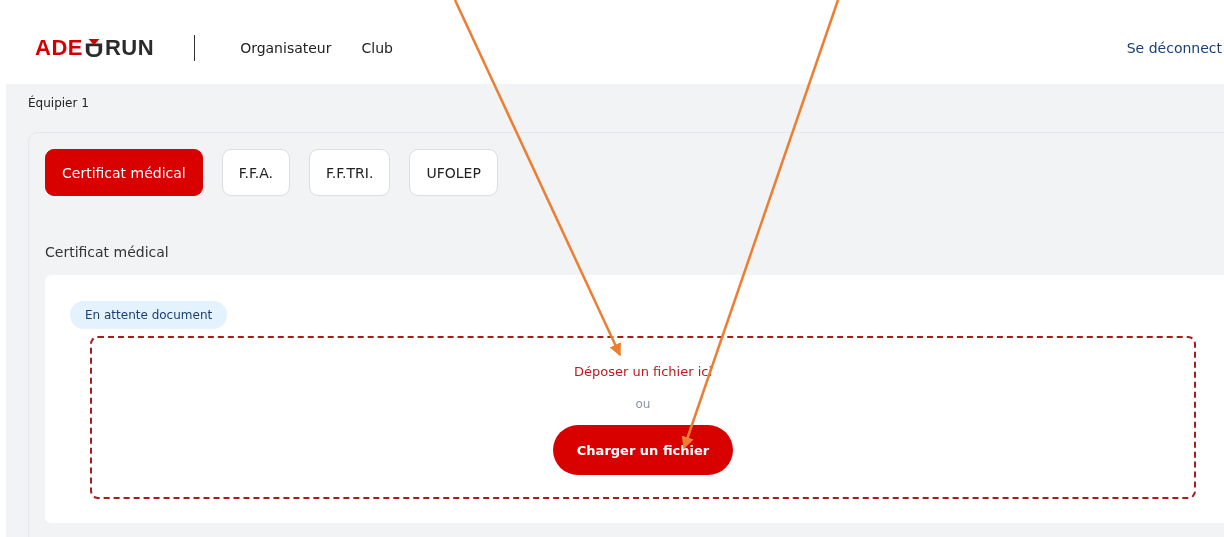 The height and width of the screenshot is (537, 1224). What do you see at coordinates (643, 404) in the screenshot?
I see `separator-text: ou` at bounding box center [643, 404].